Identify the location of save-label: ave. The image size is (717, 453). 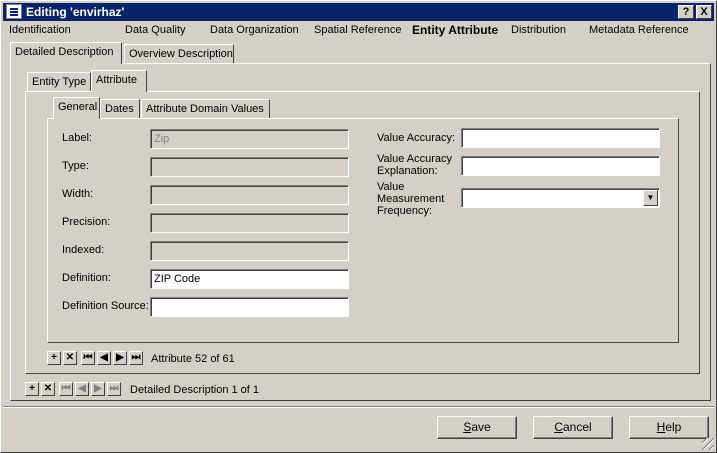
(481, 427).